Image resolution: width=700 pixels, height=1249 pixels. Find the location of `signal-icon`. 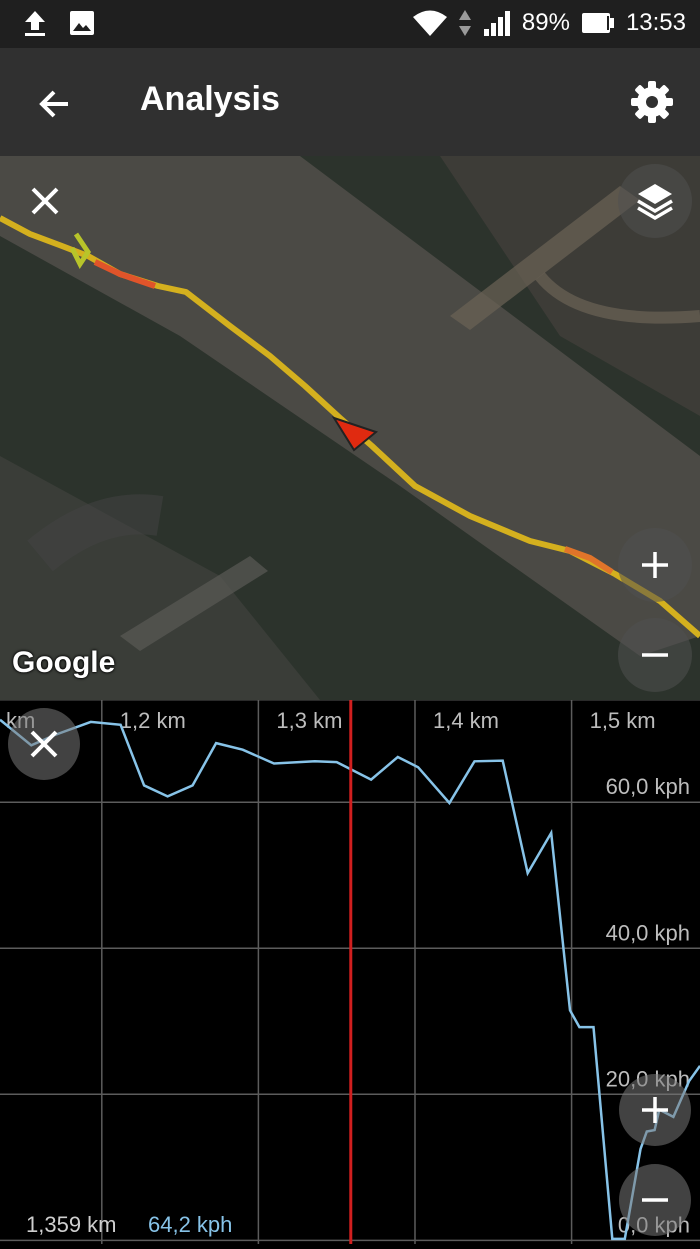

signal-icon is located at coordinates (496, 23).